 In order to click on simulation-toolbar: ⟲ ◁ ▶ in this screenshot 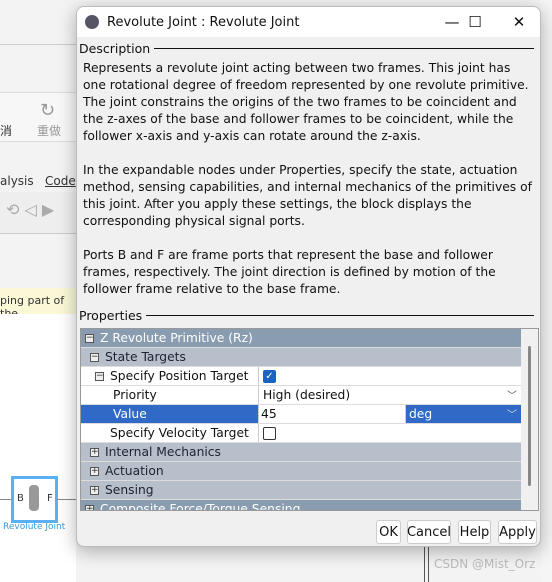, I will do `click(38, 213)`.